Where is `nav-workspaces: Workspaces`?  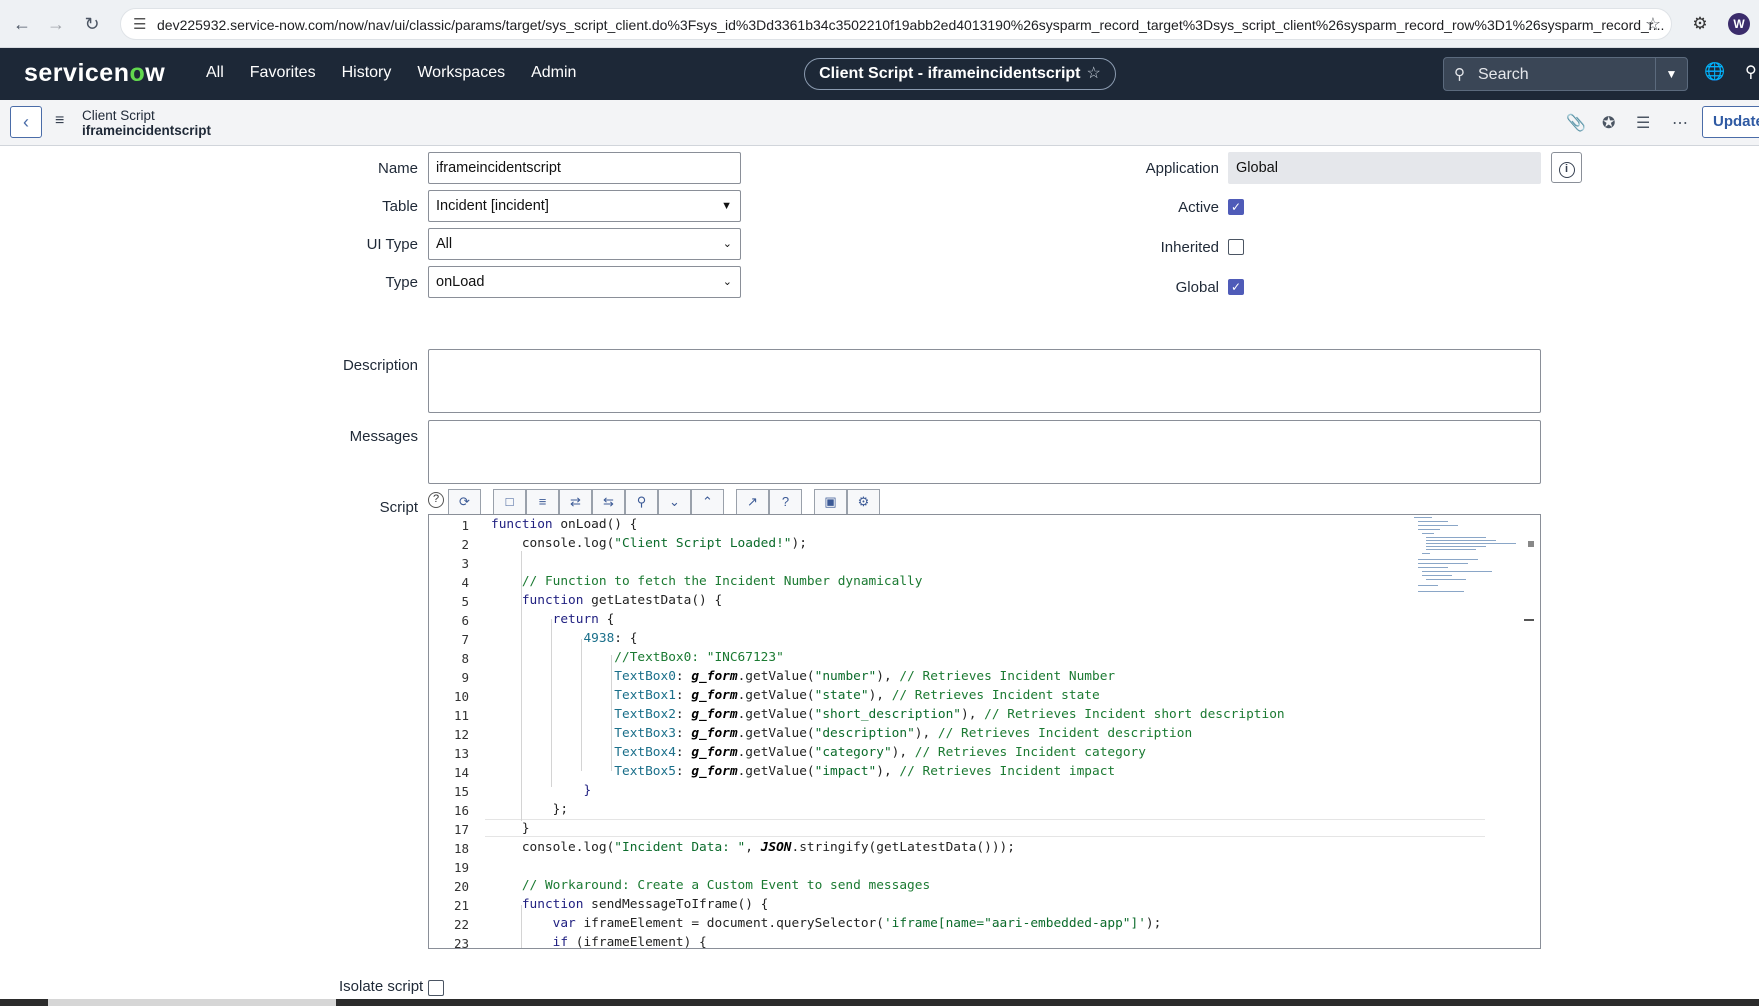 nav-workspaces: Workspaces is located at coordinates (461, 73).